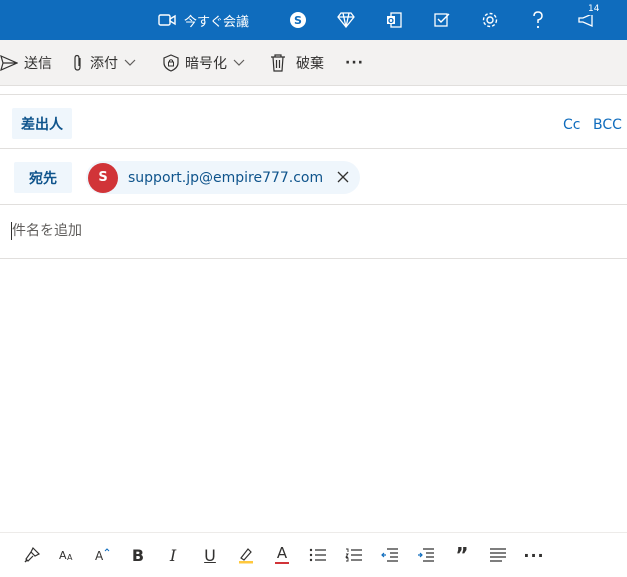 This screenshot has width=627, height=577. Describe the element at coordinates (38, 64) in the screenshot. I see `send-label: 送信` at that location.